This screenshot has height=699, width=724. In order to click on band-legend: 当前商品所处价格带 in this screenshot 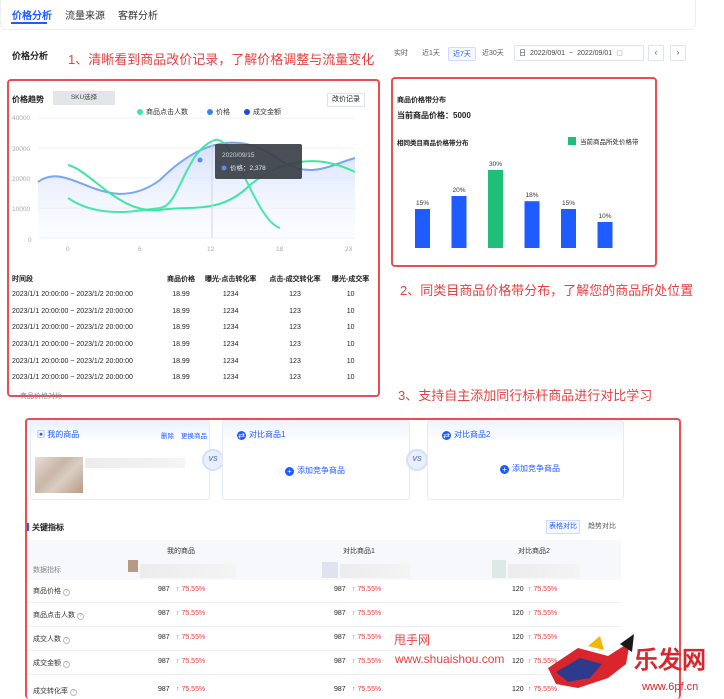, I will do `click(603, 141)`.